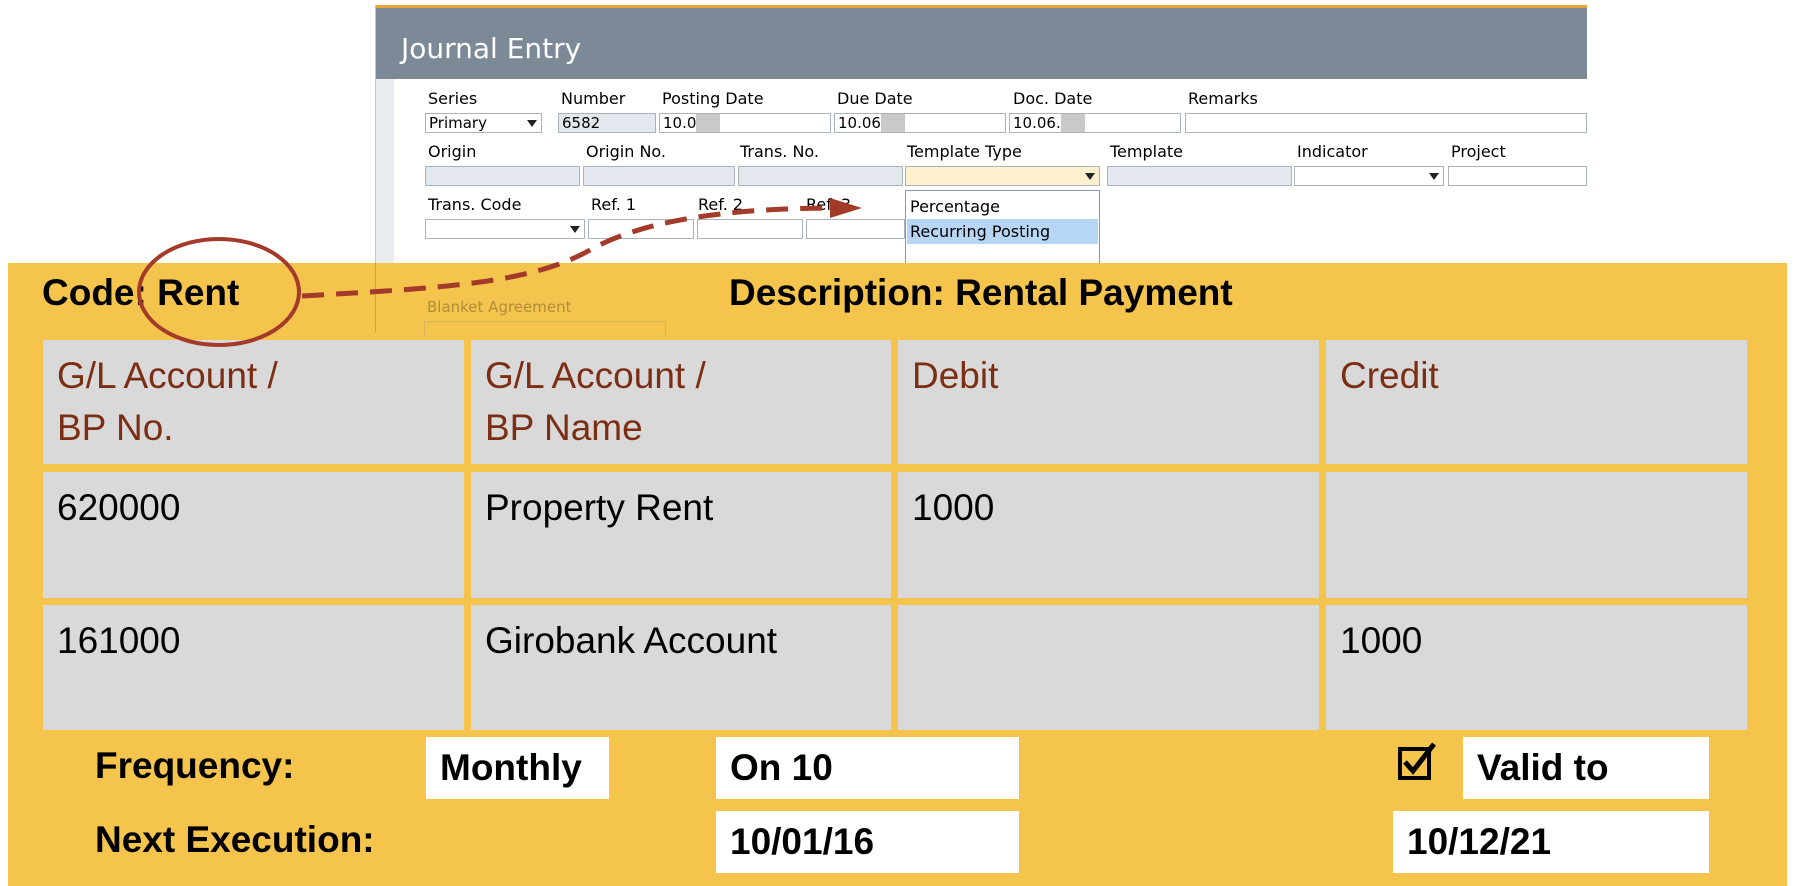  Describe the element at coordinates (1551, 842) in the screenshot. I see `valid-to-value-box: 10/12/21` at that location.